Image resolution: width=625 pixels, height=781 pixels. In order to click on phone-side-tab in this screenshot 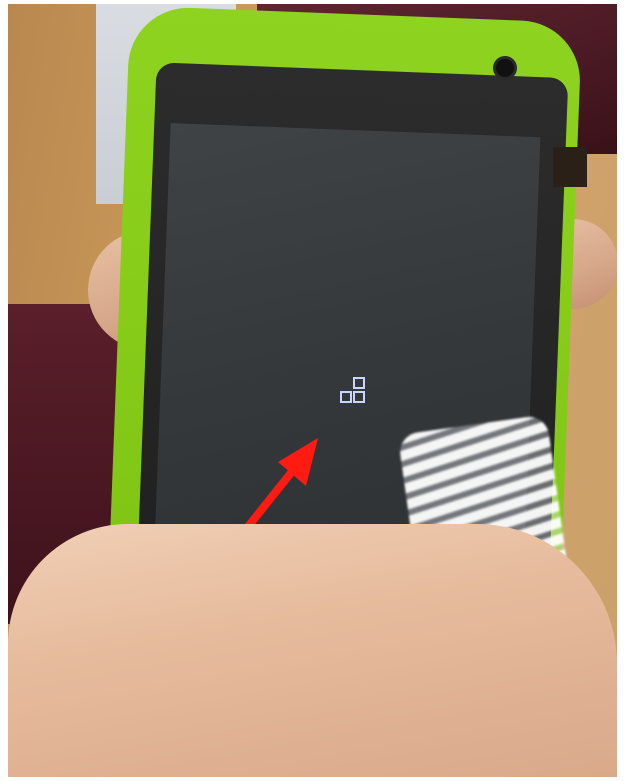, I will do `click(570, 167)`.